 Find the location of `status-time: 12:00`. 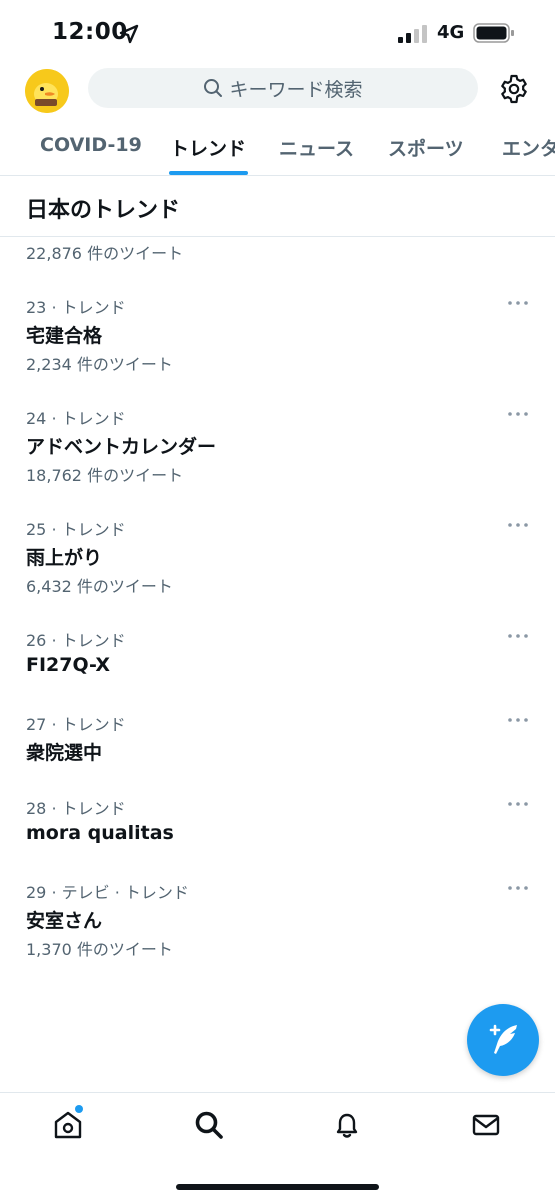

status-time: 12:00 is located at coordinates (90, 32).